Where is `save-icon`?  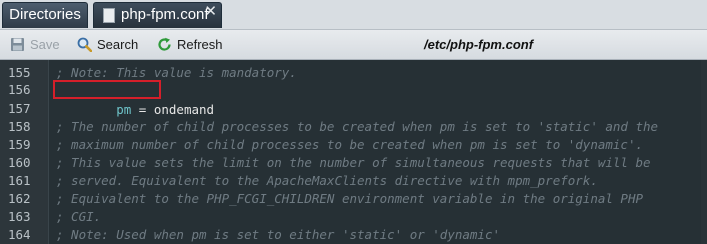
save-icon is located at coordinates (17, 44).